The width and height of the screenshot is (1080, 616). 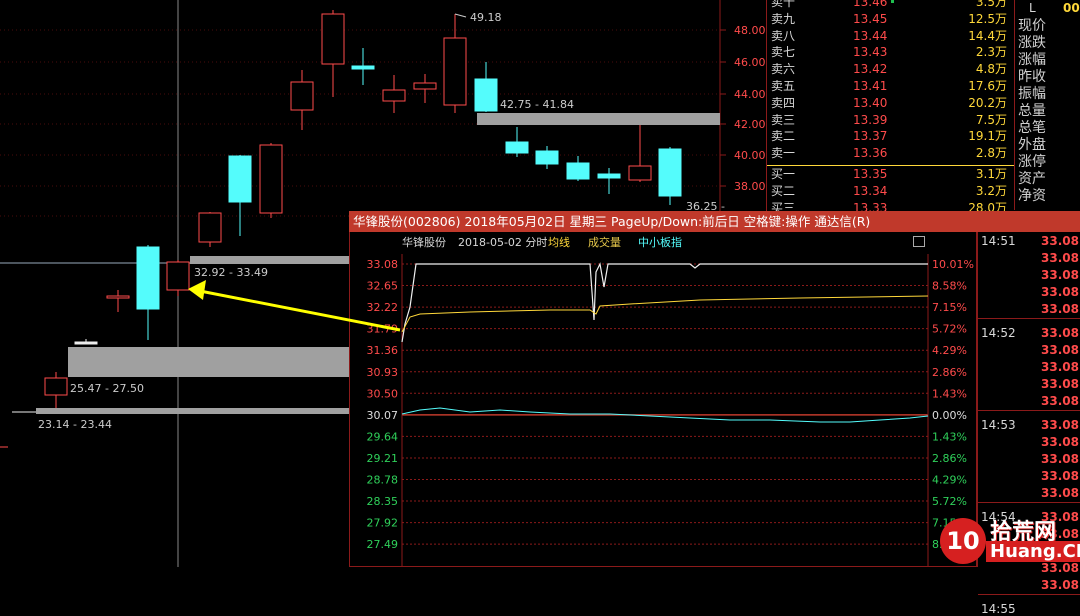 What do you see at coordinates (783, 119) in the screenshot?
I see `order-level-label: 卖三` at bounding box center [783, 119].